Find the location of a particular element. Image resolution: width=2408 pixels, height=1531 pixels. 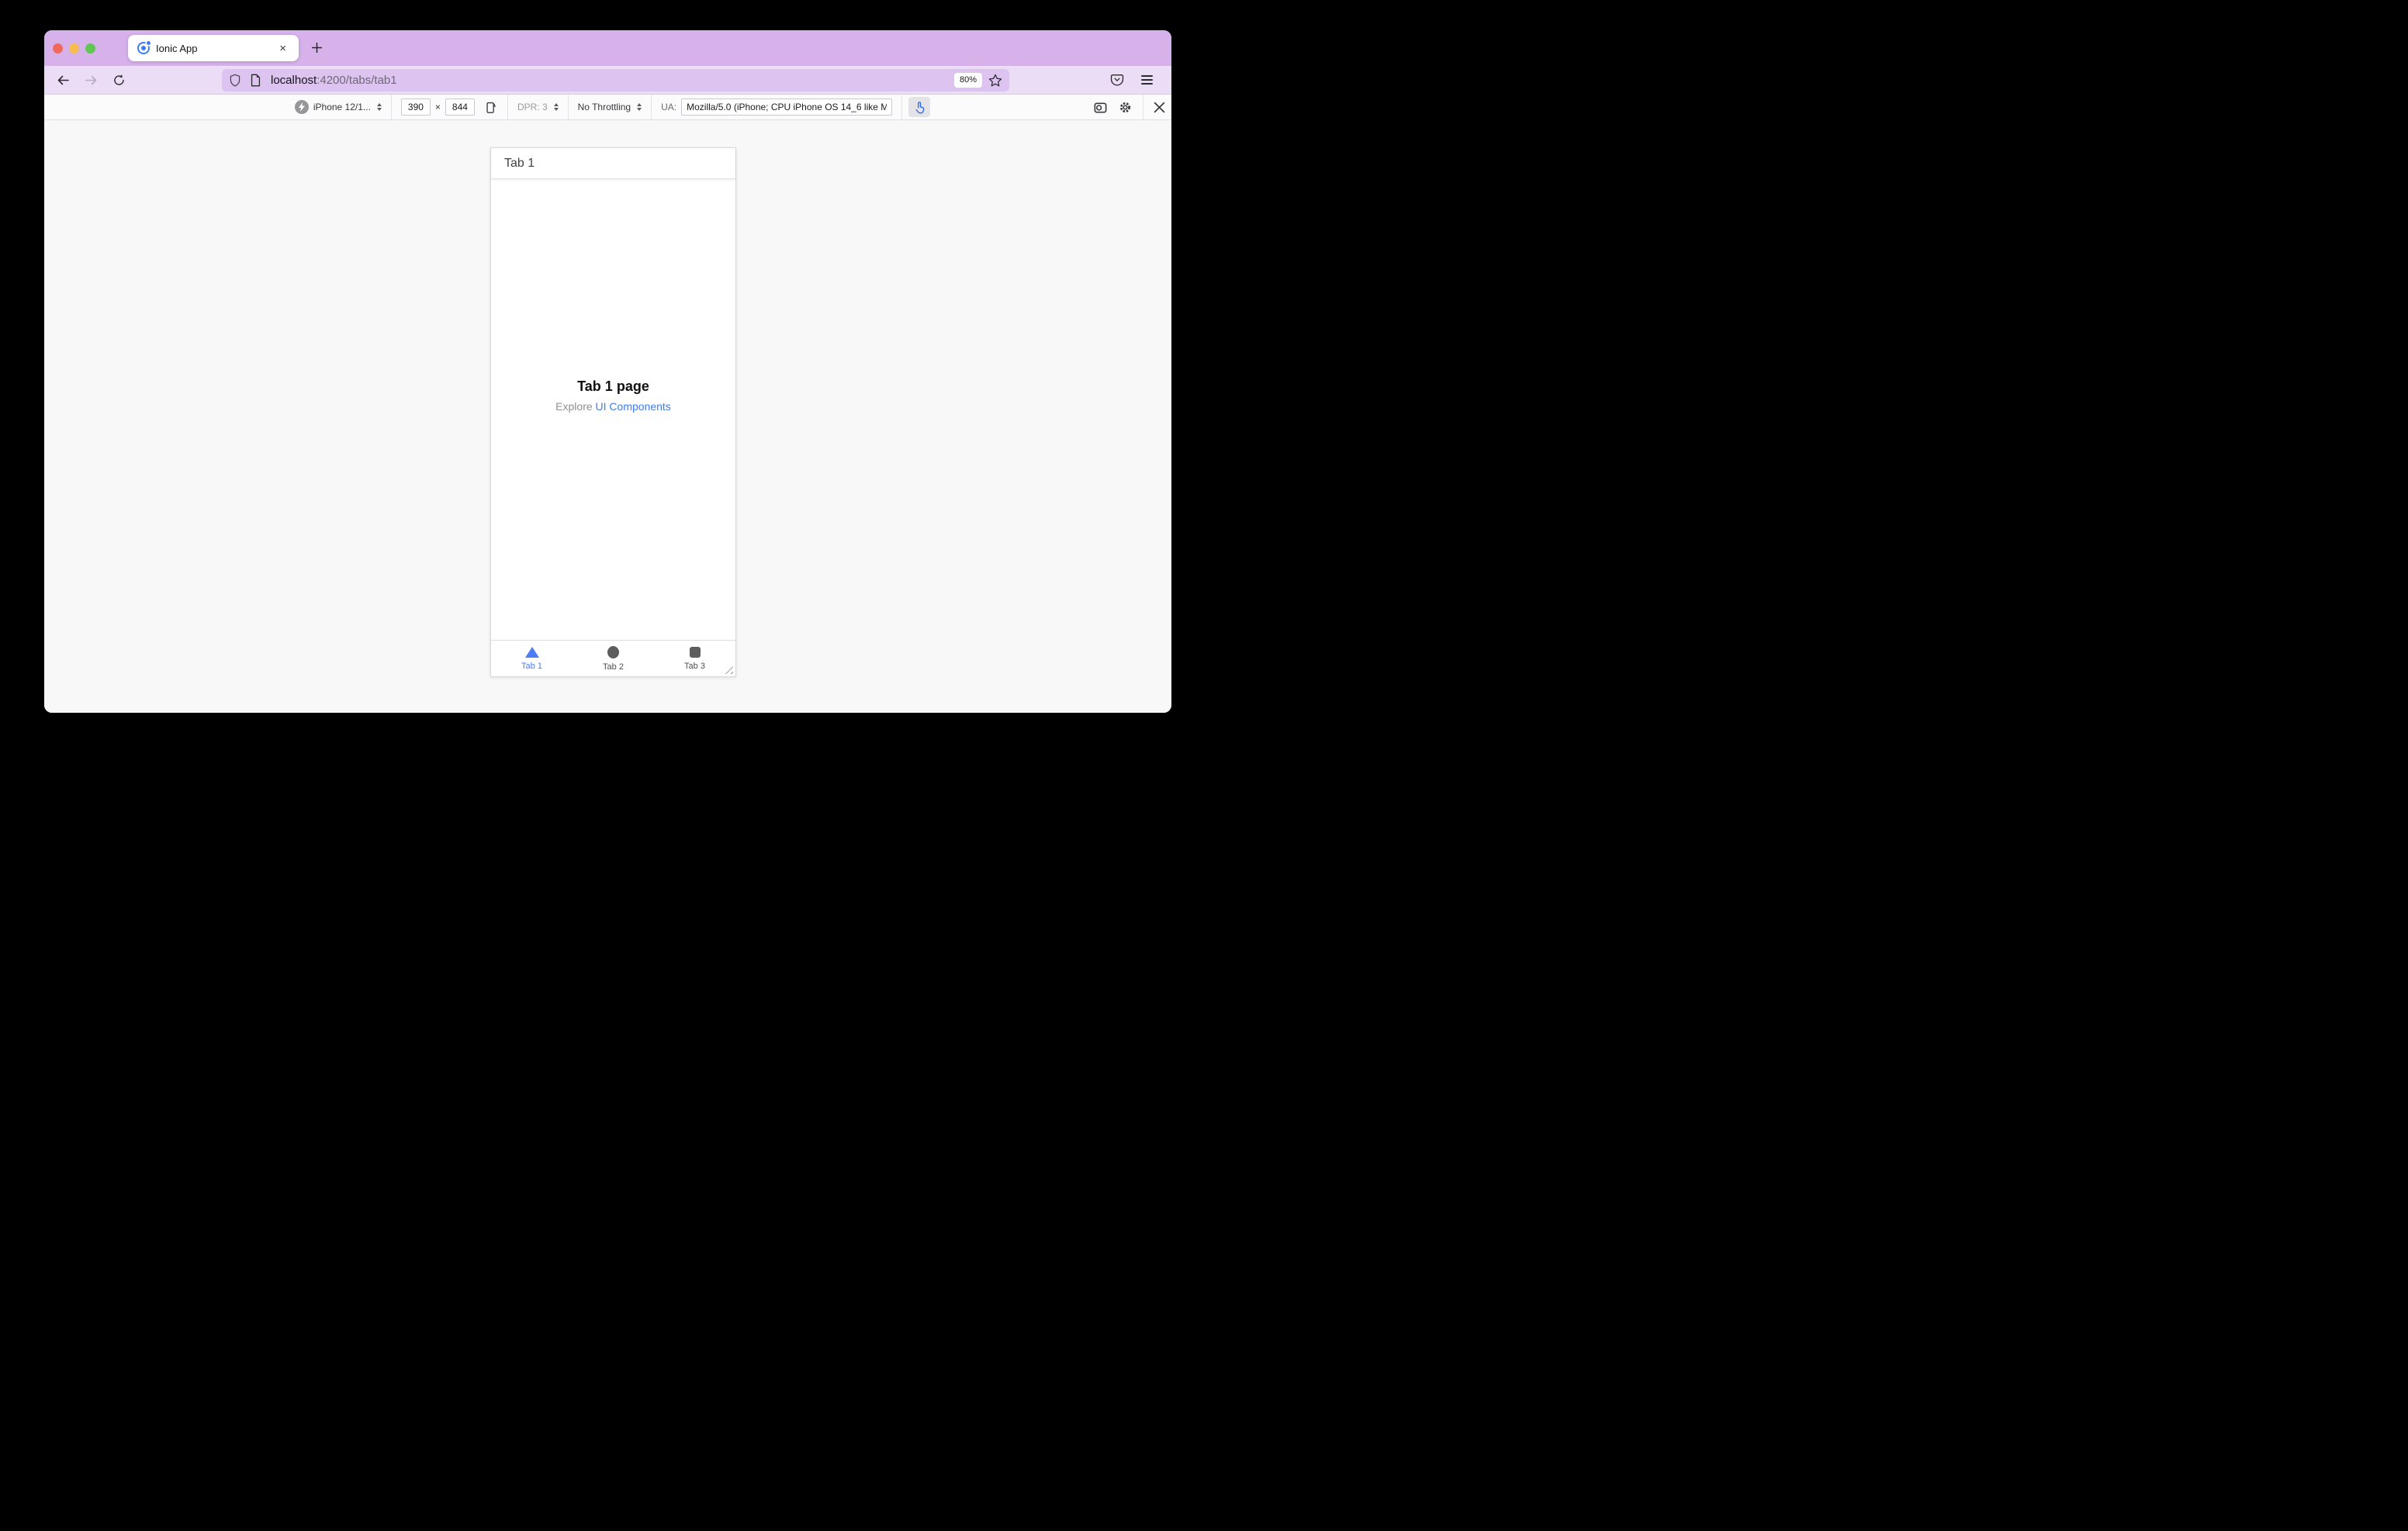

viewport-size-controls: × is located at coordinates (449, 107).